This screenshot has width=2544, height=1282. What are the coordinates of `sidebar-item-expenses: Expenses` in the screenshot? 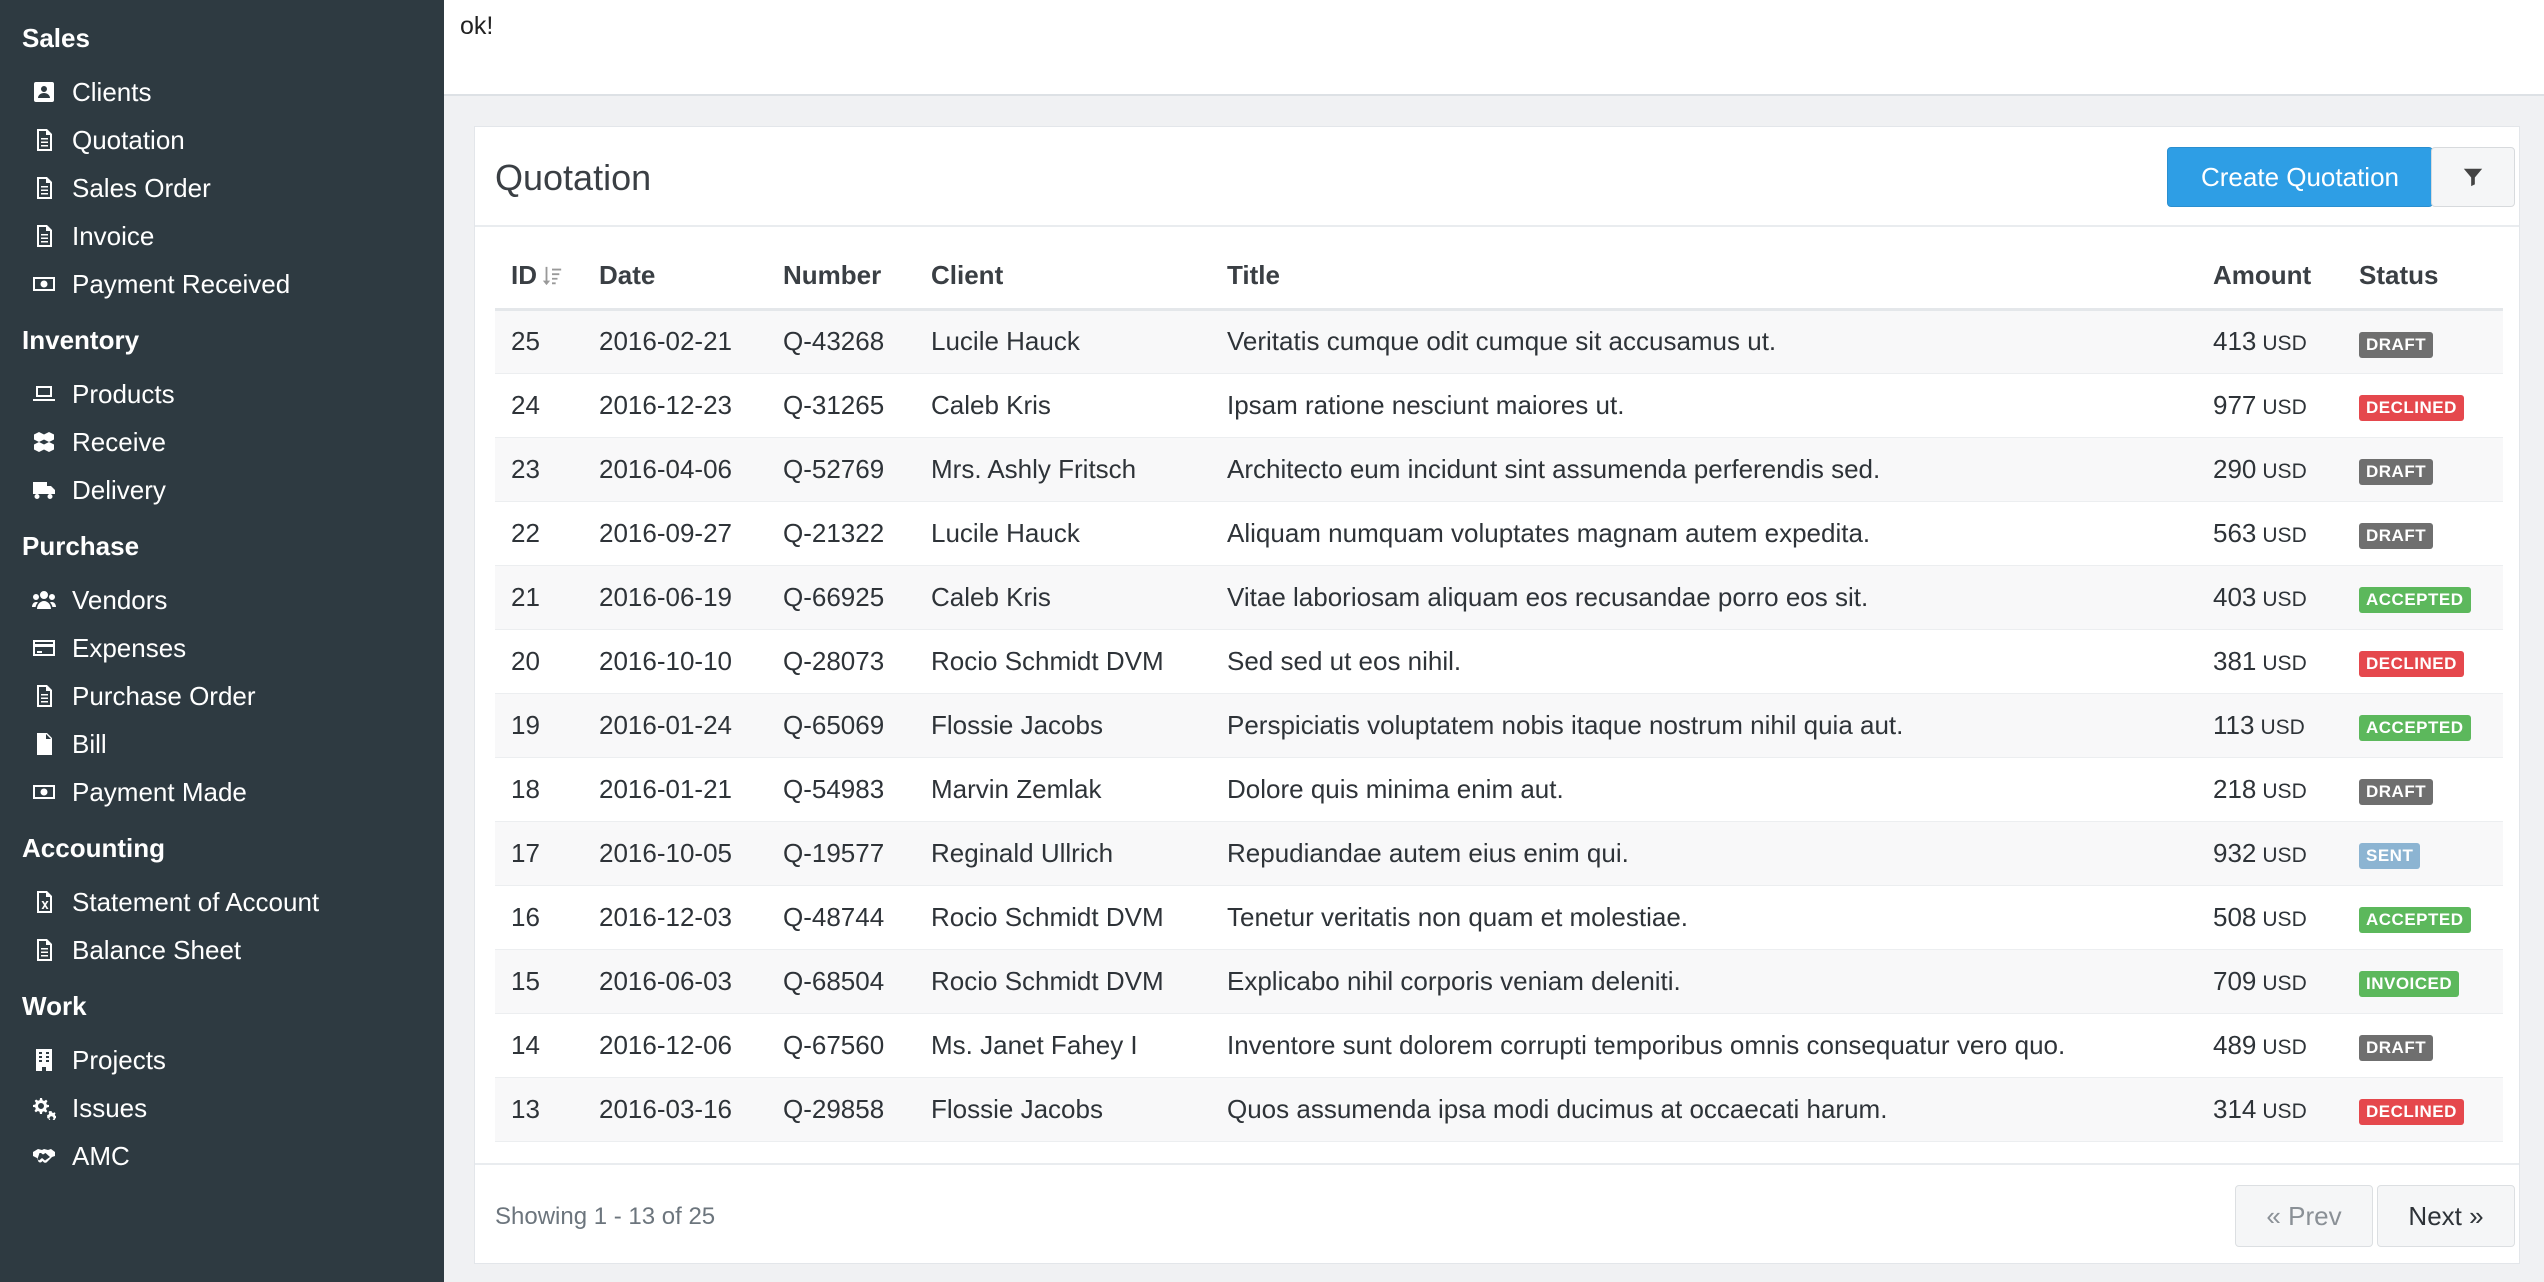 It's located at (222, 648).